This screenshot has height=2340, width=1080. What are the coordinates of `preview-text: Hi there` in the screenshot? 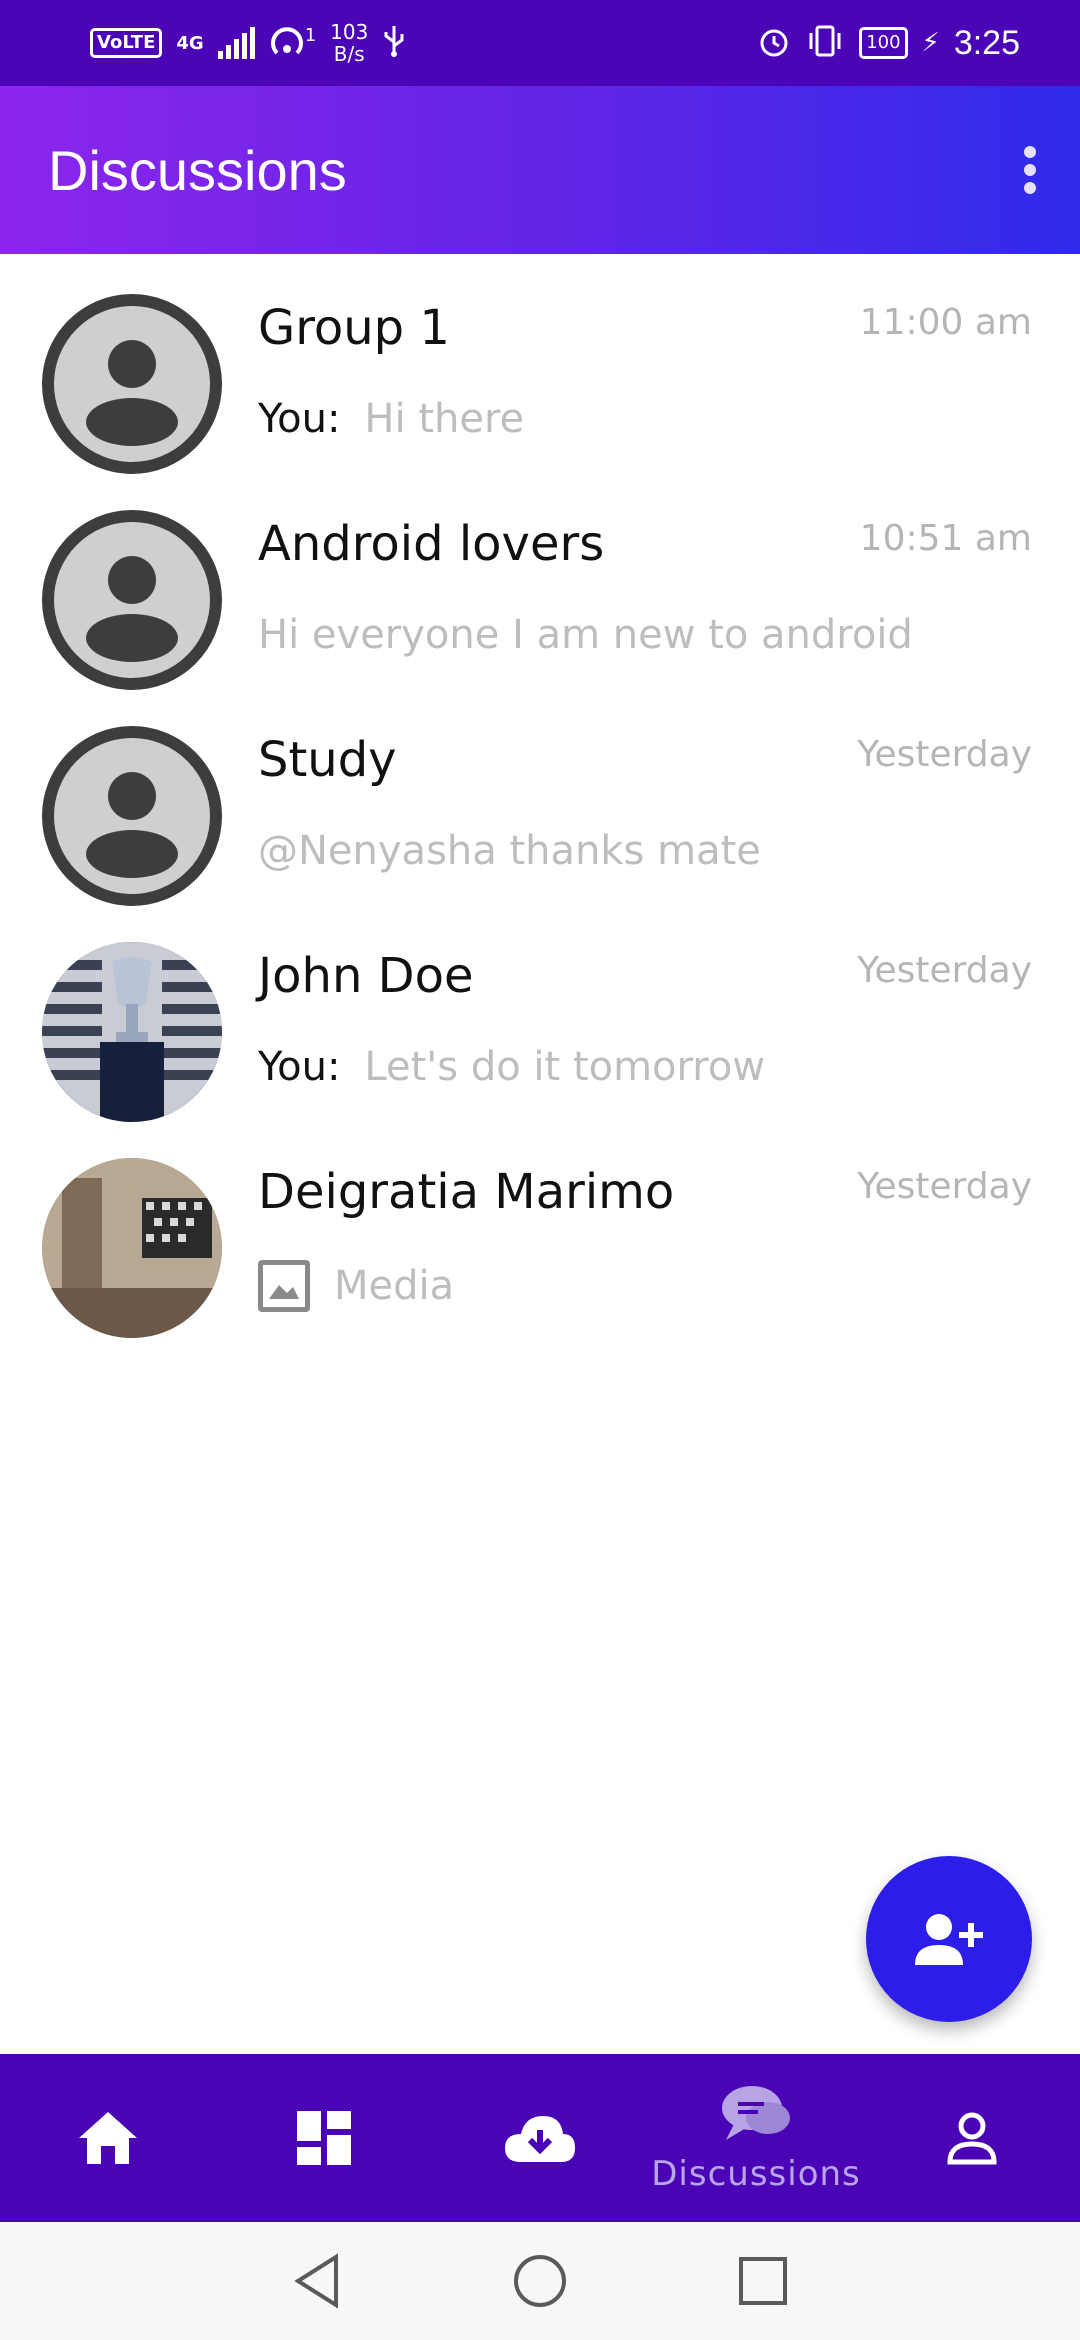 It's located at (444, 419).